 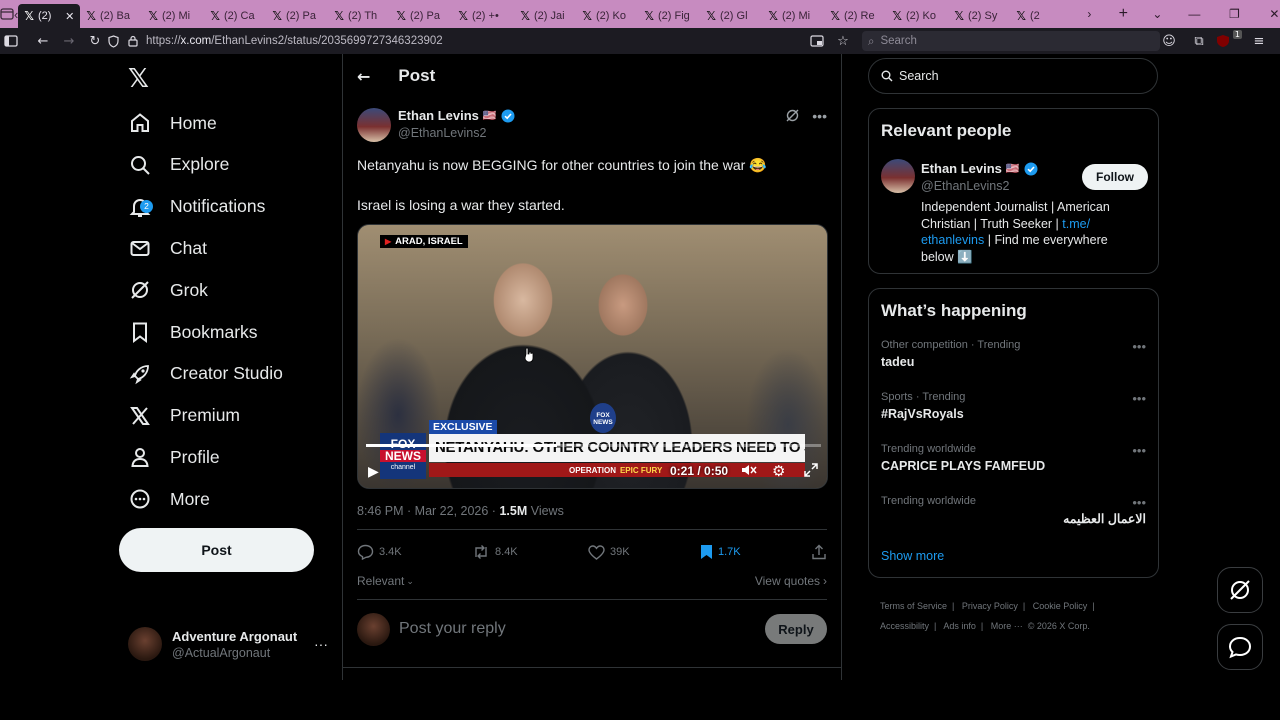 I want to click on post-button: Post, so click(x=216, y=550).